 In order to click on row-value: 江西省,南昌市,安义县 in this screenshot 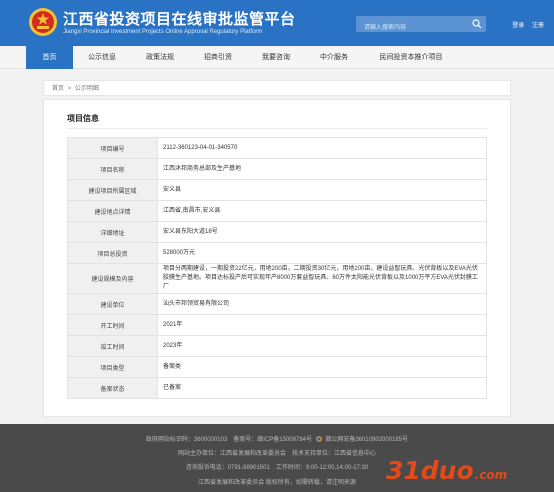, I will do `click(322, 211)`.